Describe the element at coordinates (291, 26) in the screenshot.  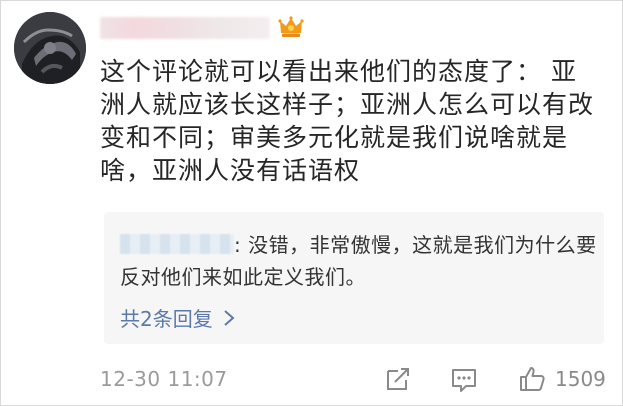
I see `crown-icon` at that location.